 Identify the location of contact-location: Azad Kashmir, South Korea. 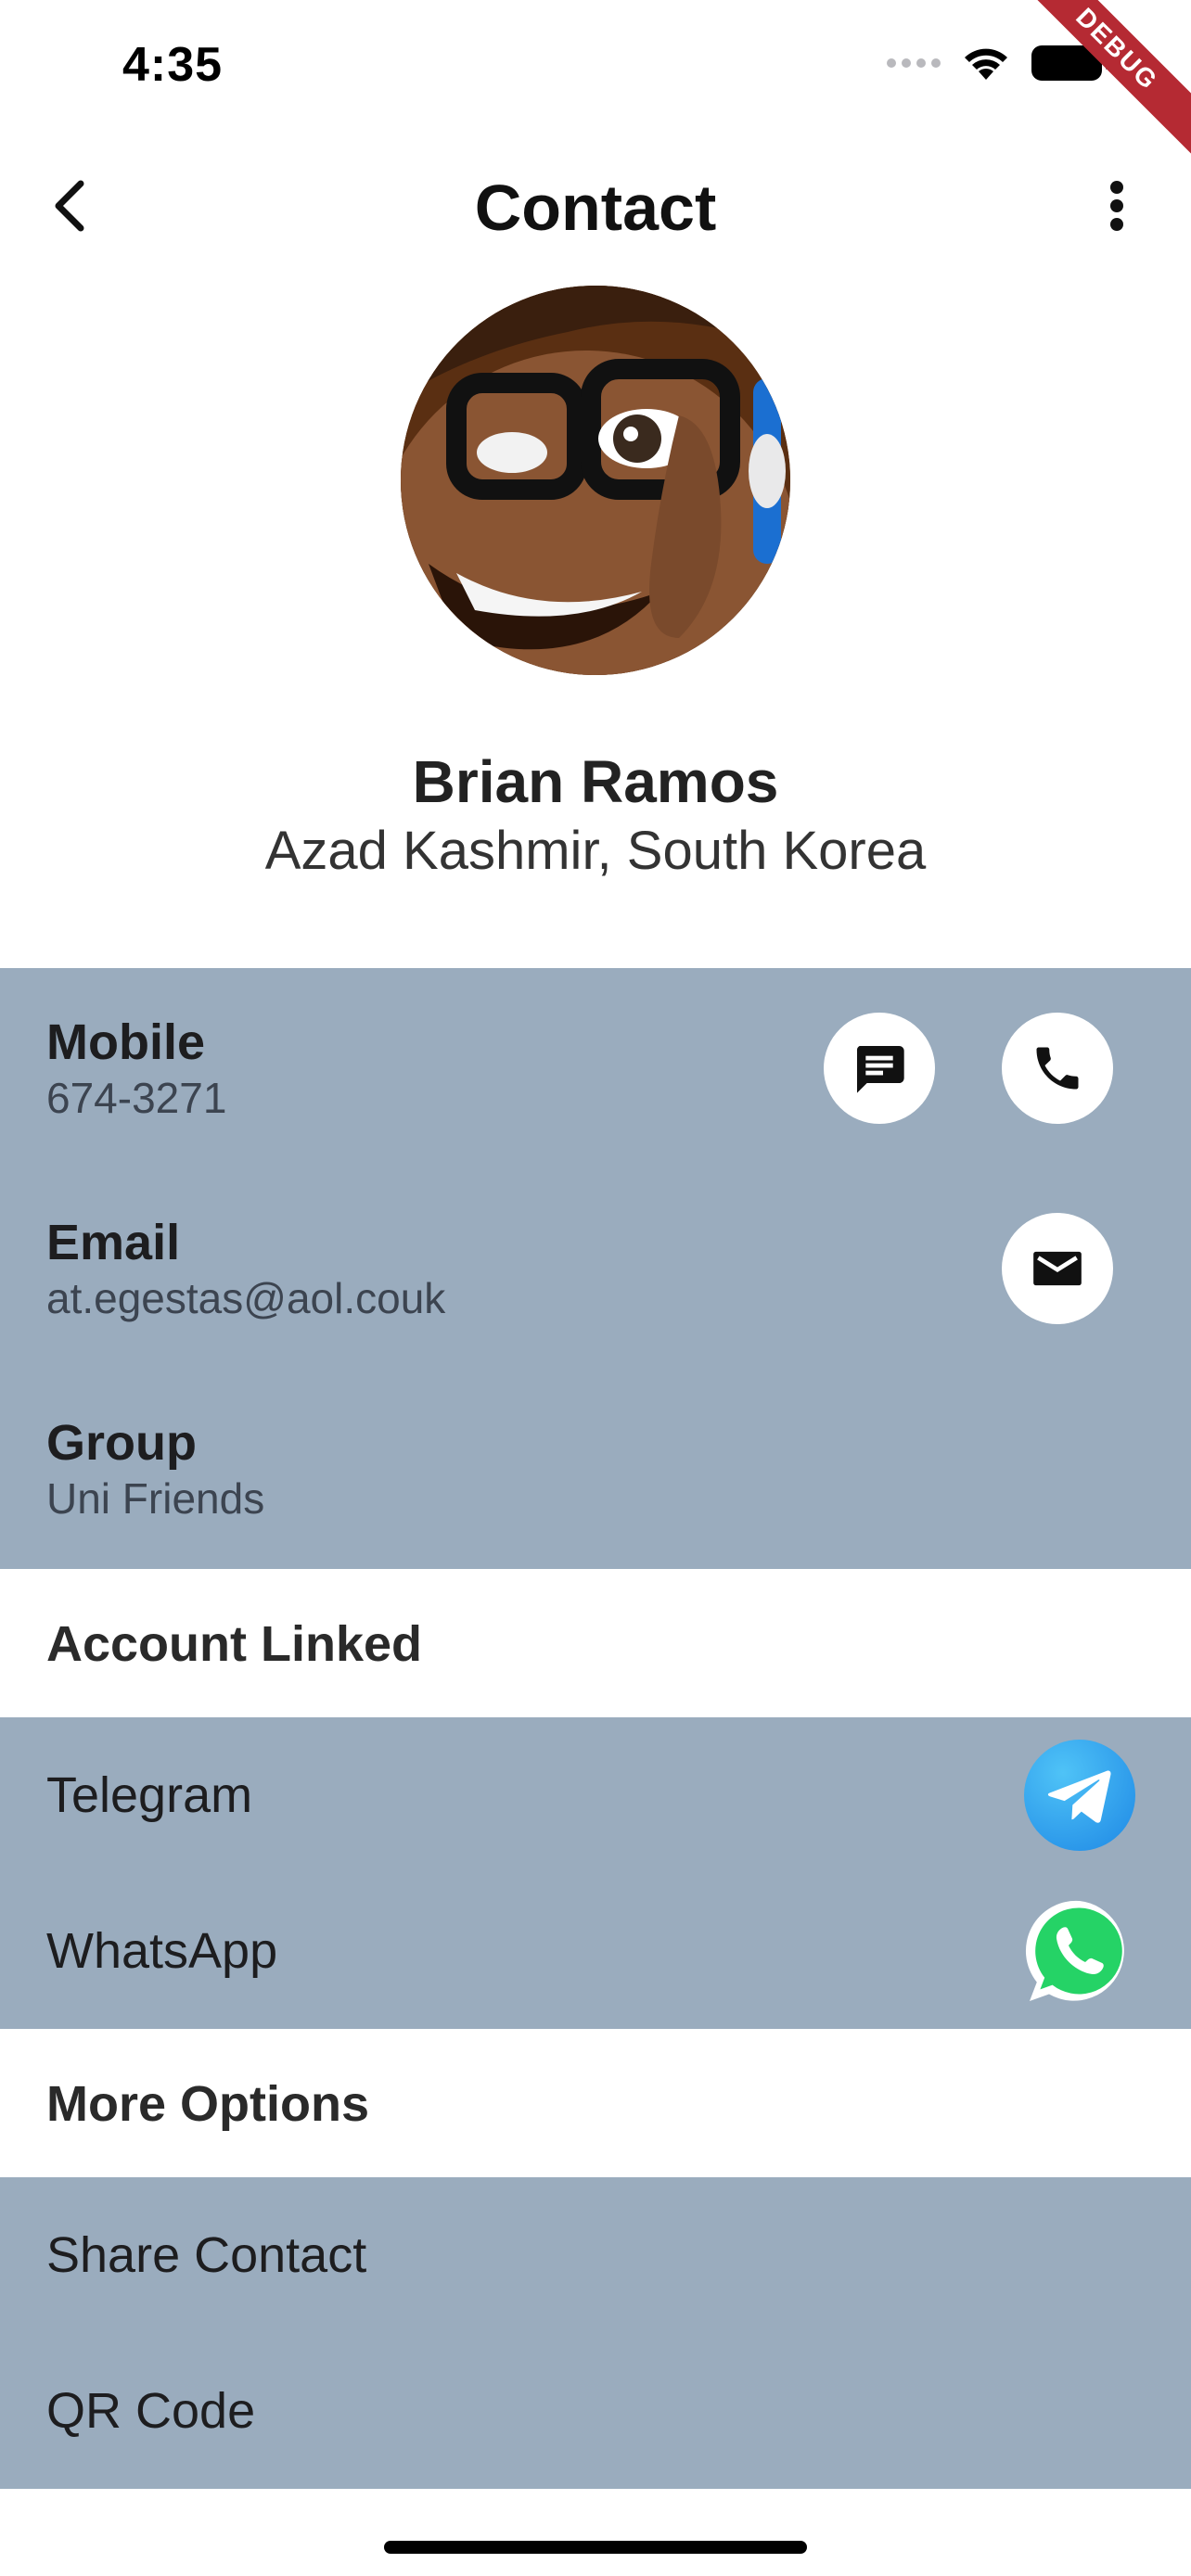
(595, 851).